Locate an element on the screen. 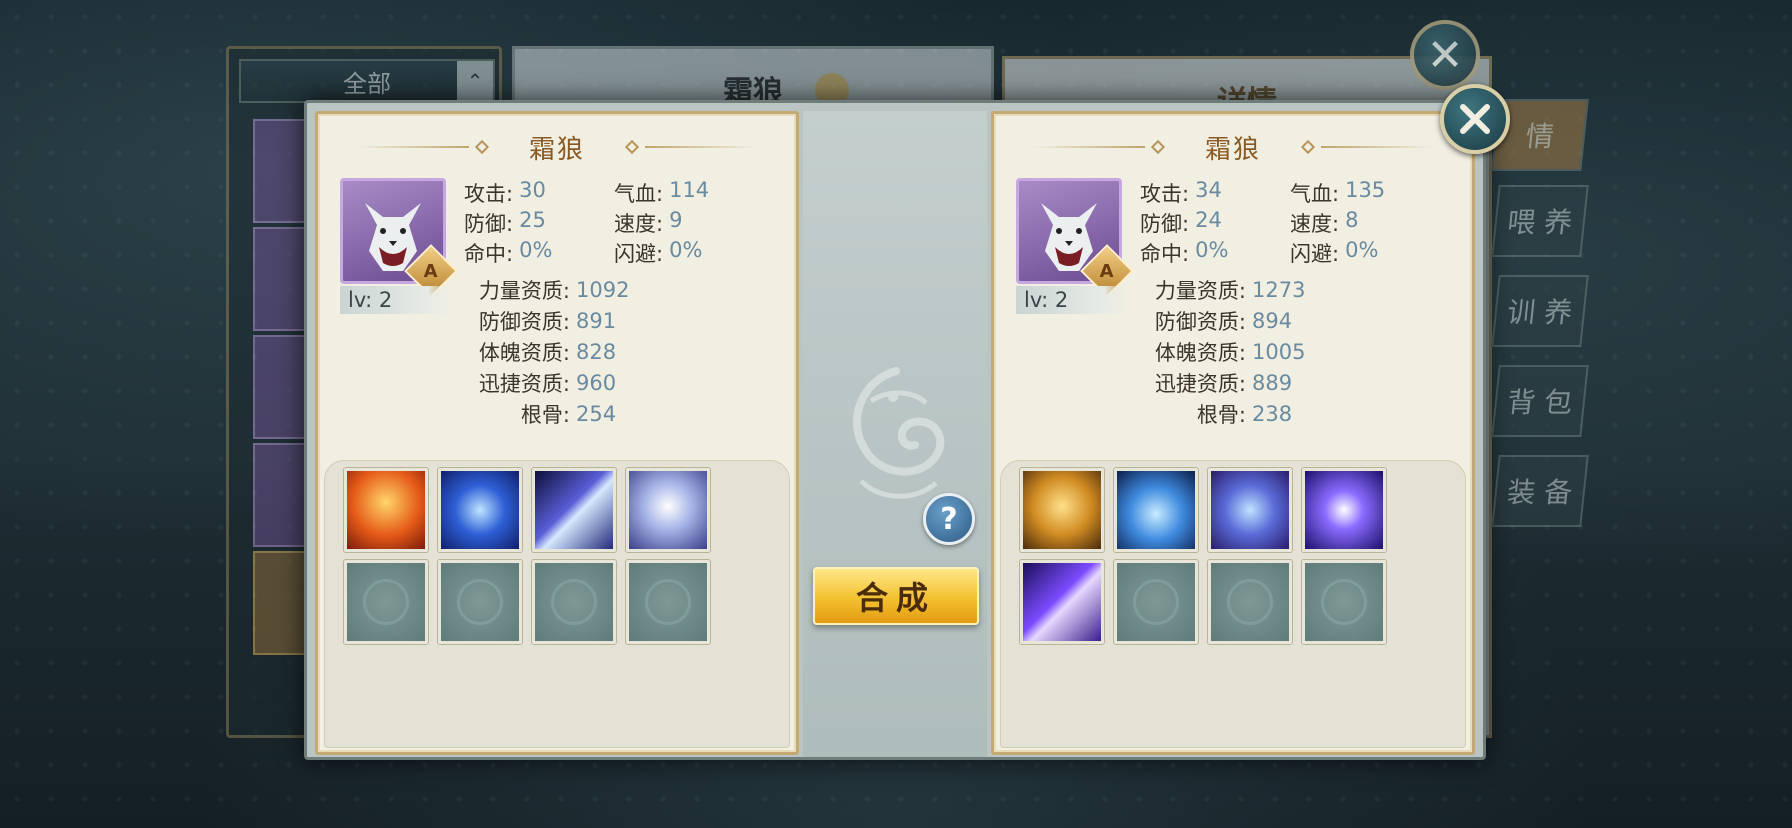 The height and width of the screenshot is (828, 1792). fire-claw-icon is located at coordinates (386, 510).